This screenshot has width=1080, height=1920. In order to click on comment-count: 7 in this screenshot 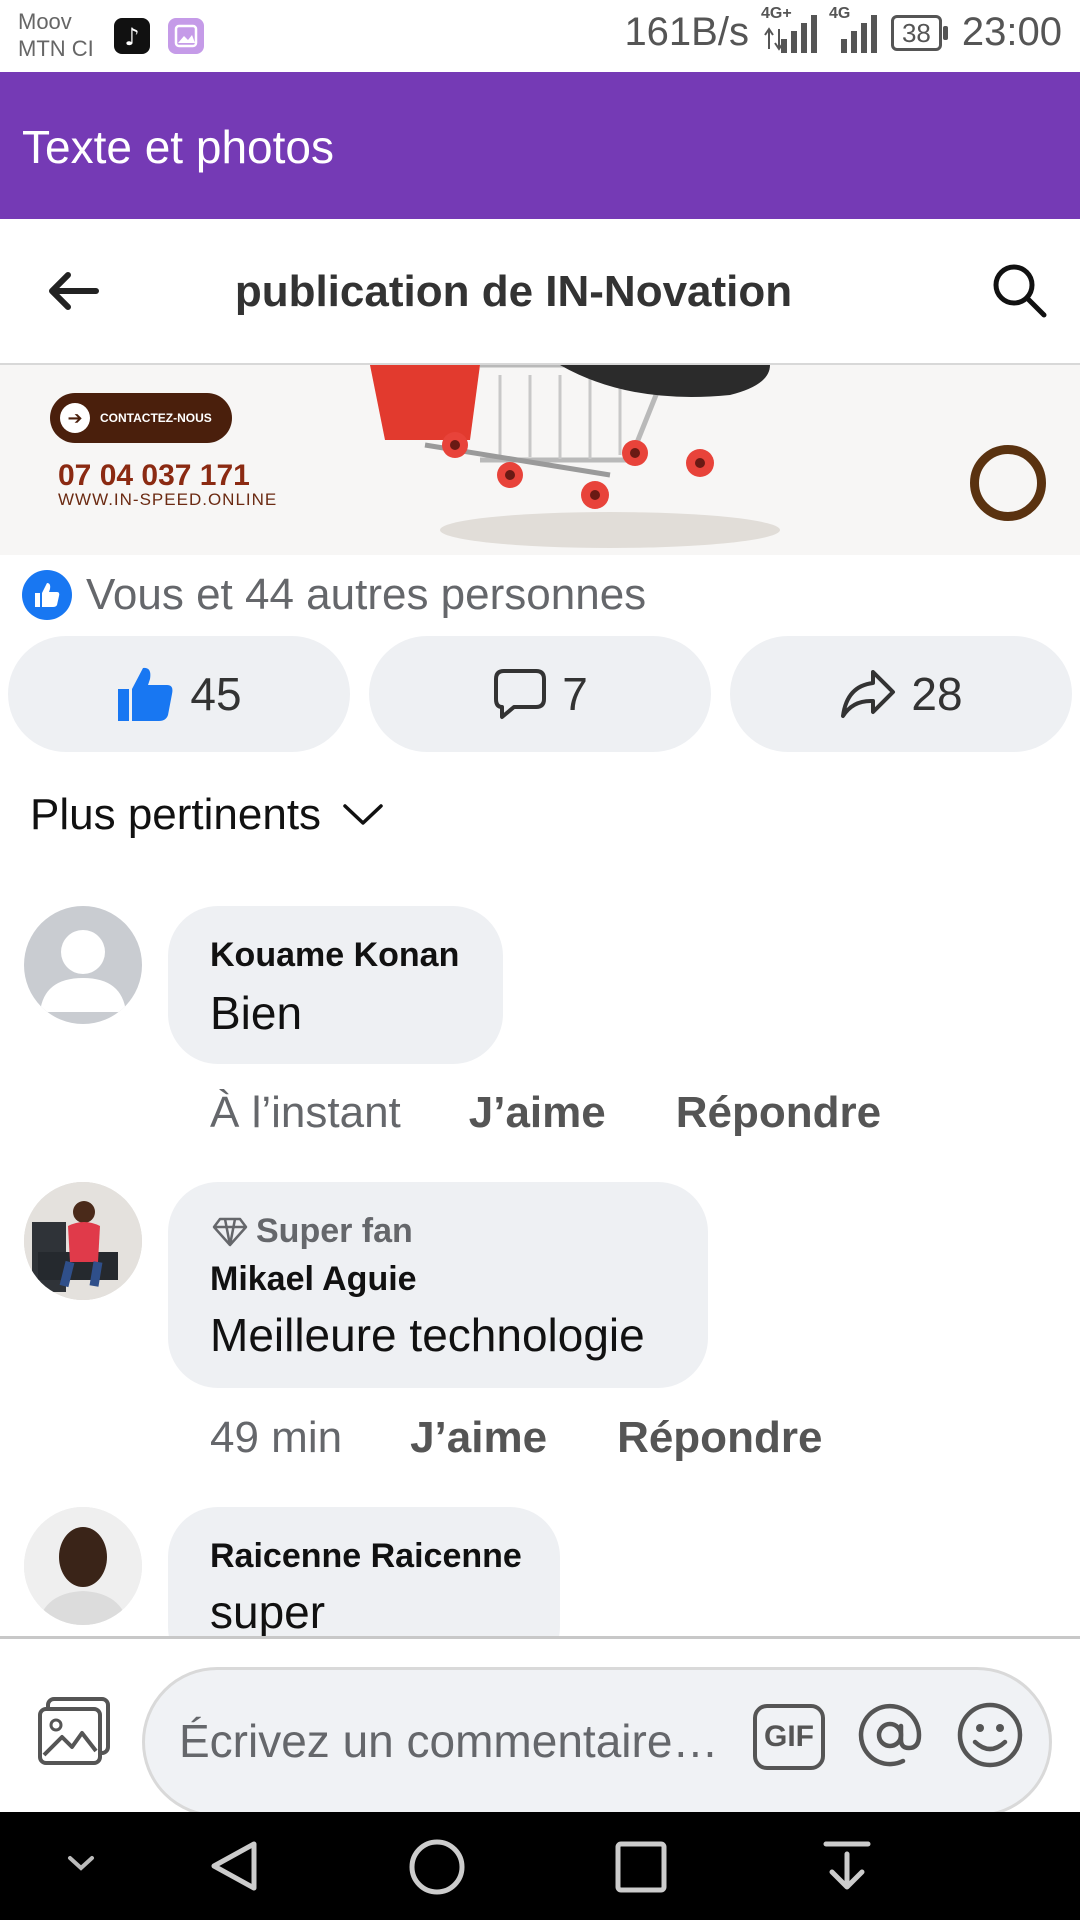, I will do `click(575, 694)`.